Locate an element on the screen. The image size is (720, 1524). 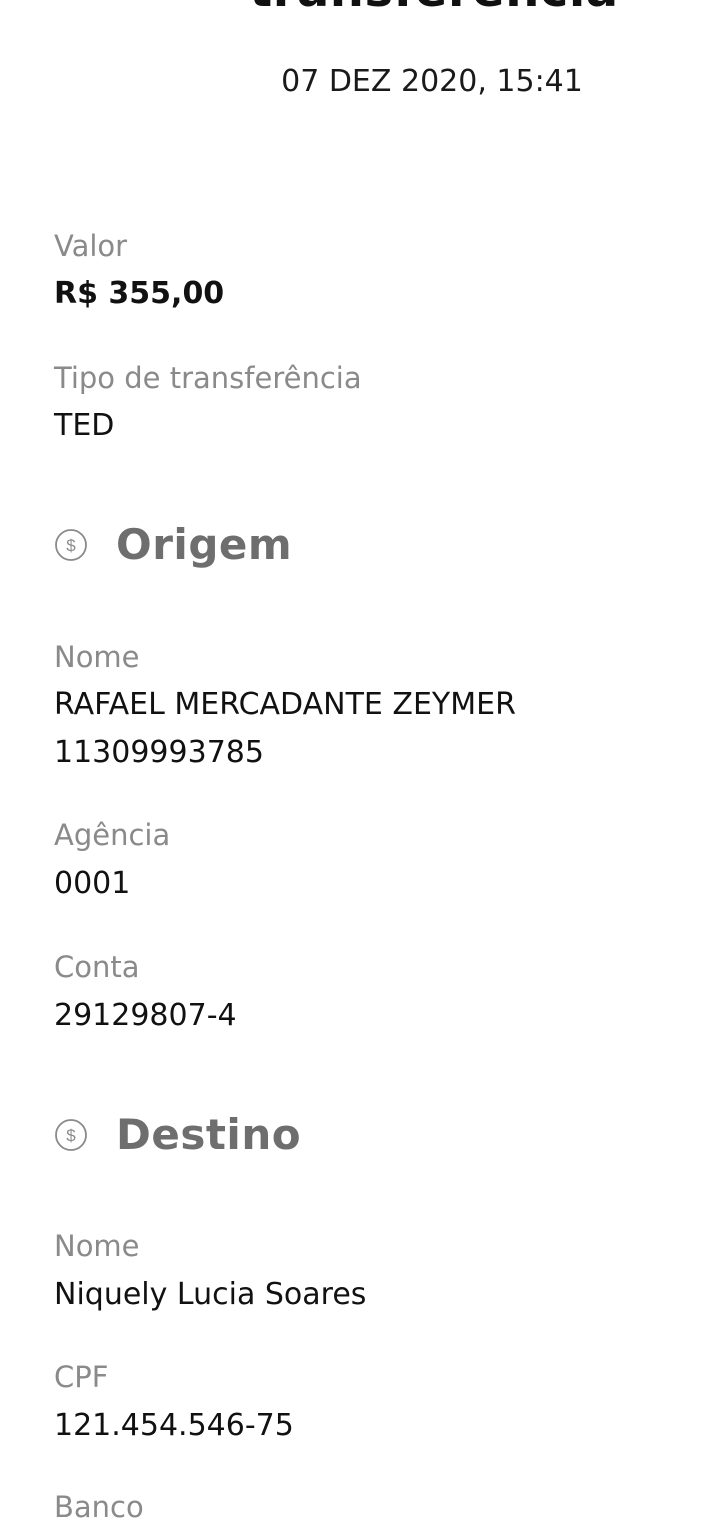
receipt-title: transferência is located at coordinates (360, 9).